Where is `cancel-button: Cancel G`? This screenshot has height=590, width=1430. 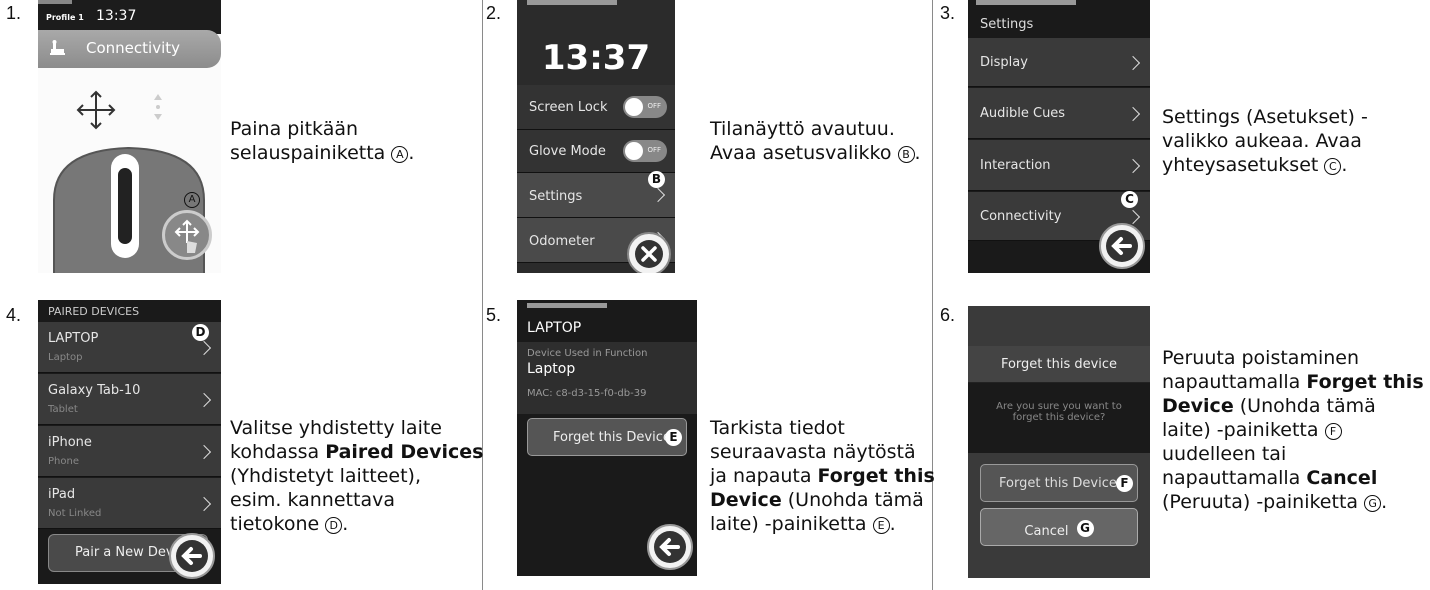
cancel-button: Cancel G is located at coordinates (1059, 527).